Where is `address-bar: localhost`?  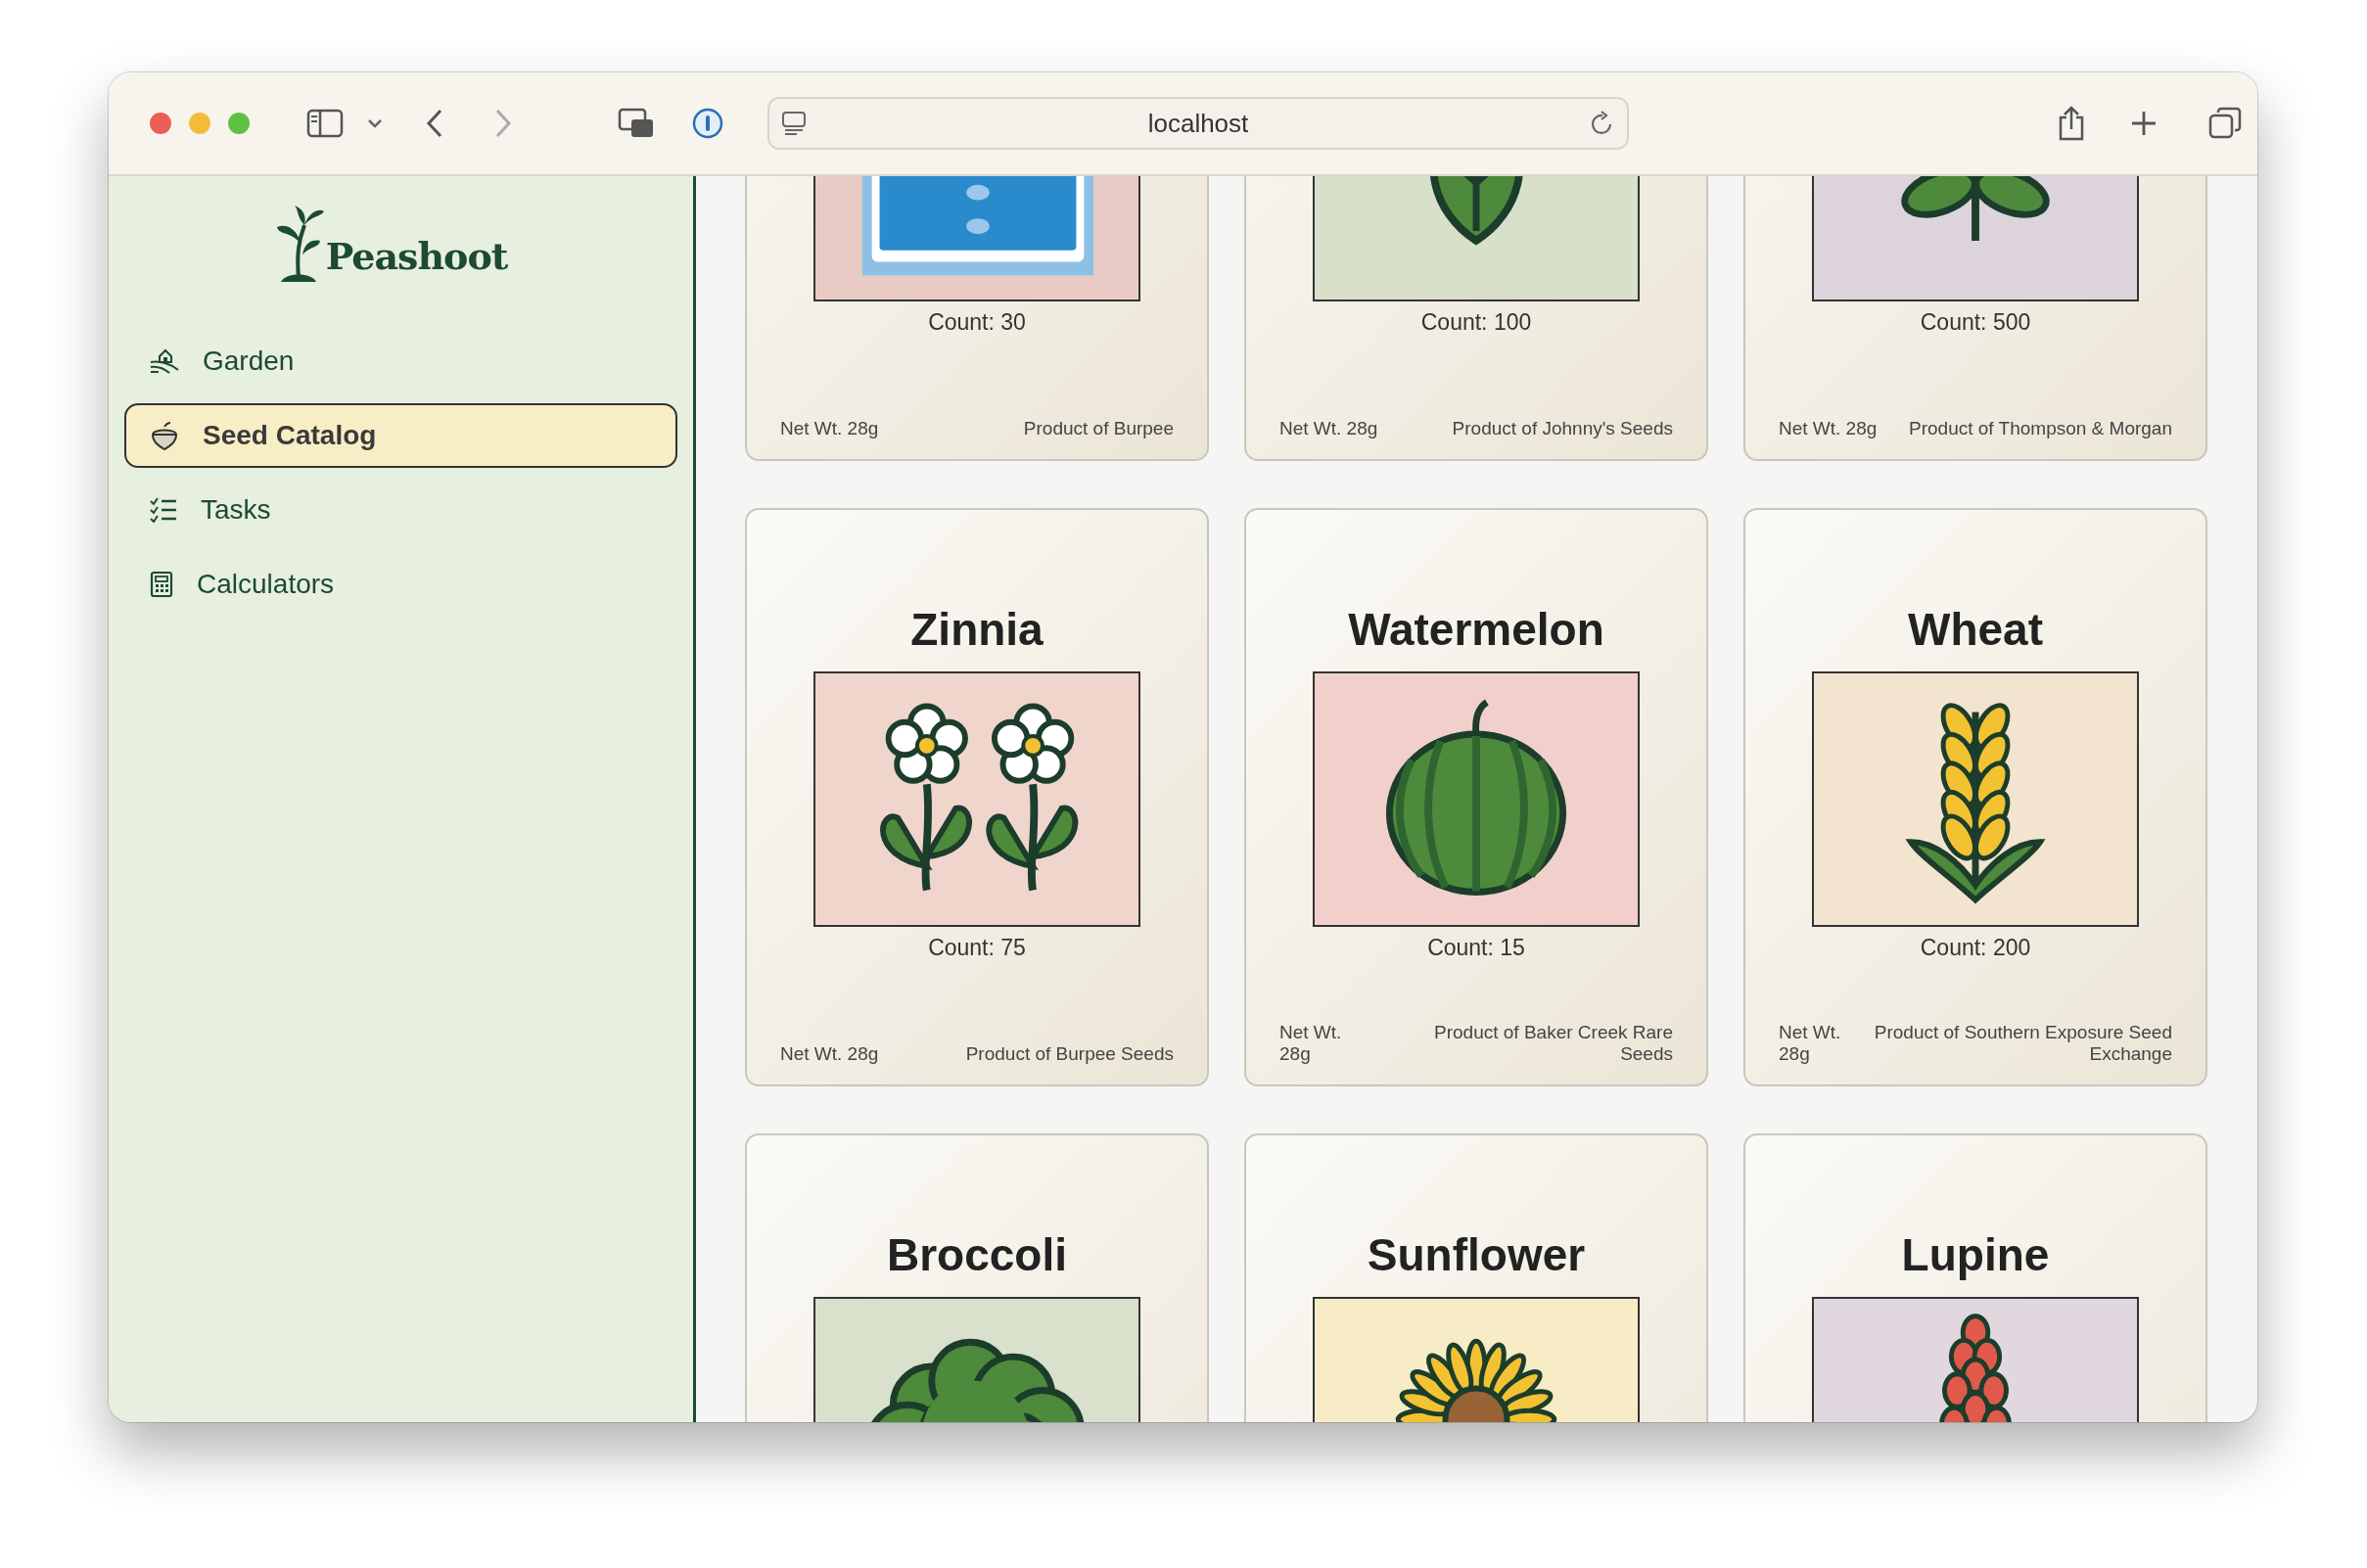 address-bar: localhost is located at coordinates (1198, 123).